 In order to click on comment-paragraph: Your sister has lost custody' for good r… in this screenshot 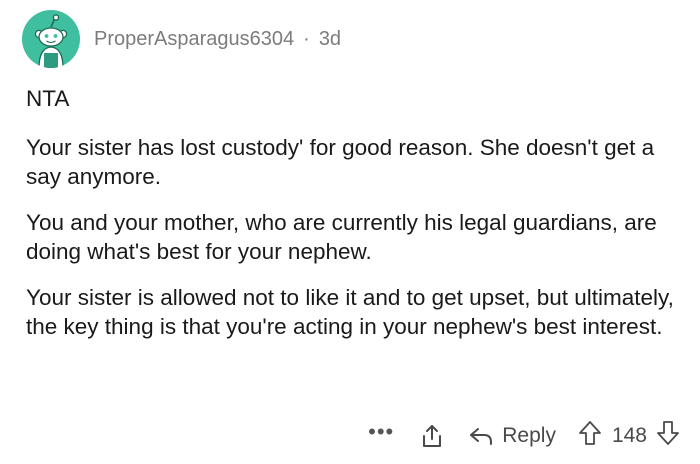, I will do `click(340, 162)`.